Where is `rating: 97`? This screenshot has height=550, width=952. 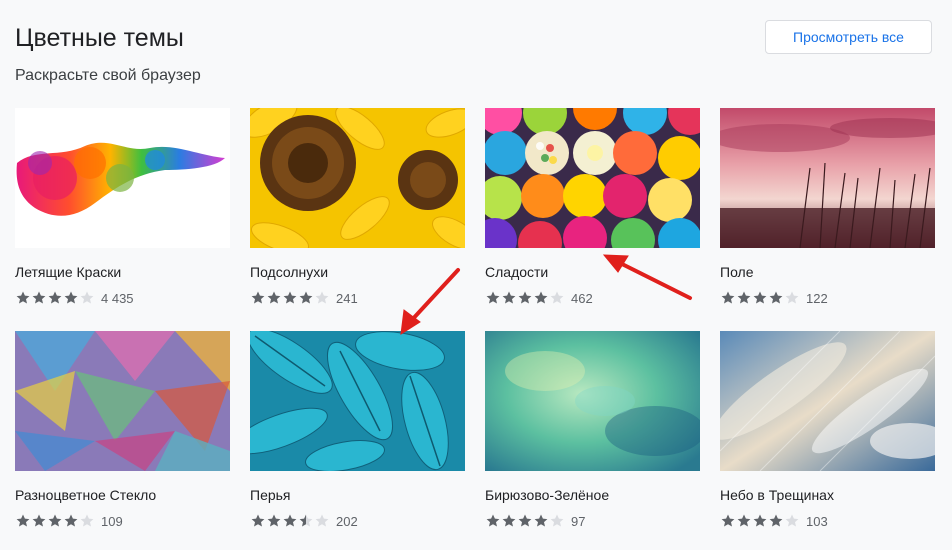
rating: 97 is located at coordinates (592, 521).